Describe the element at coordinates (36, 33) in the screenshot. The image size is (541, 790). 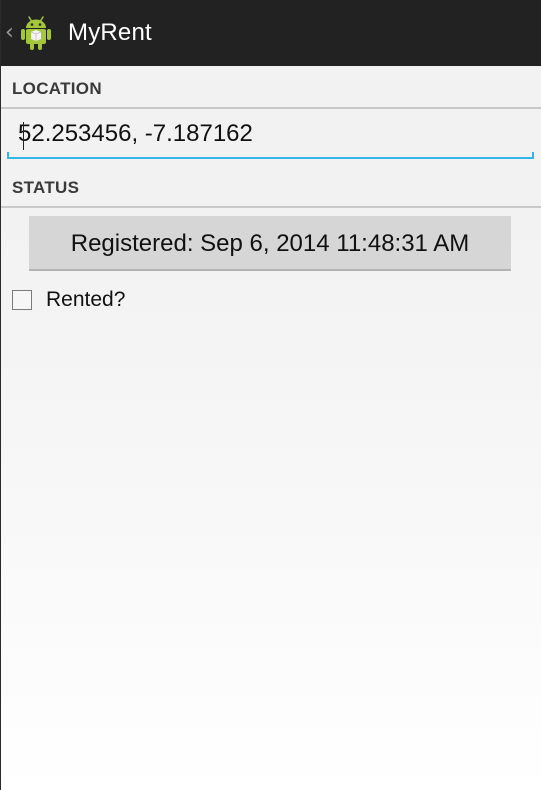
I see `android-robot-icon` at that location.